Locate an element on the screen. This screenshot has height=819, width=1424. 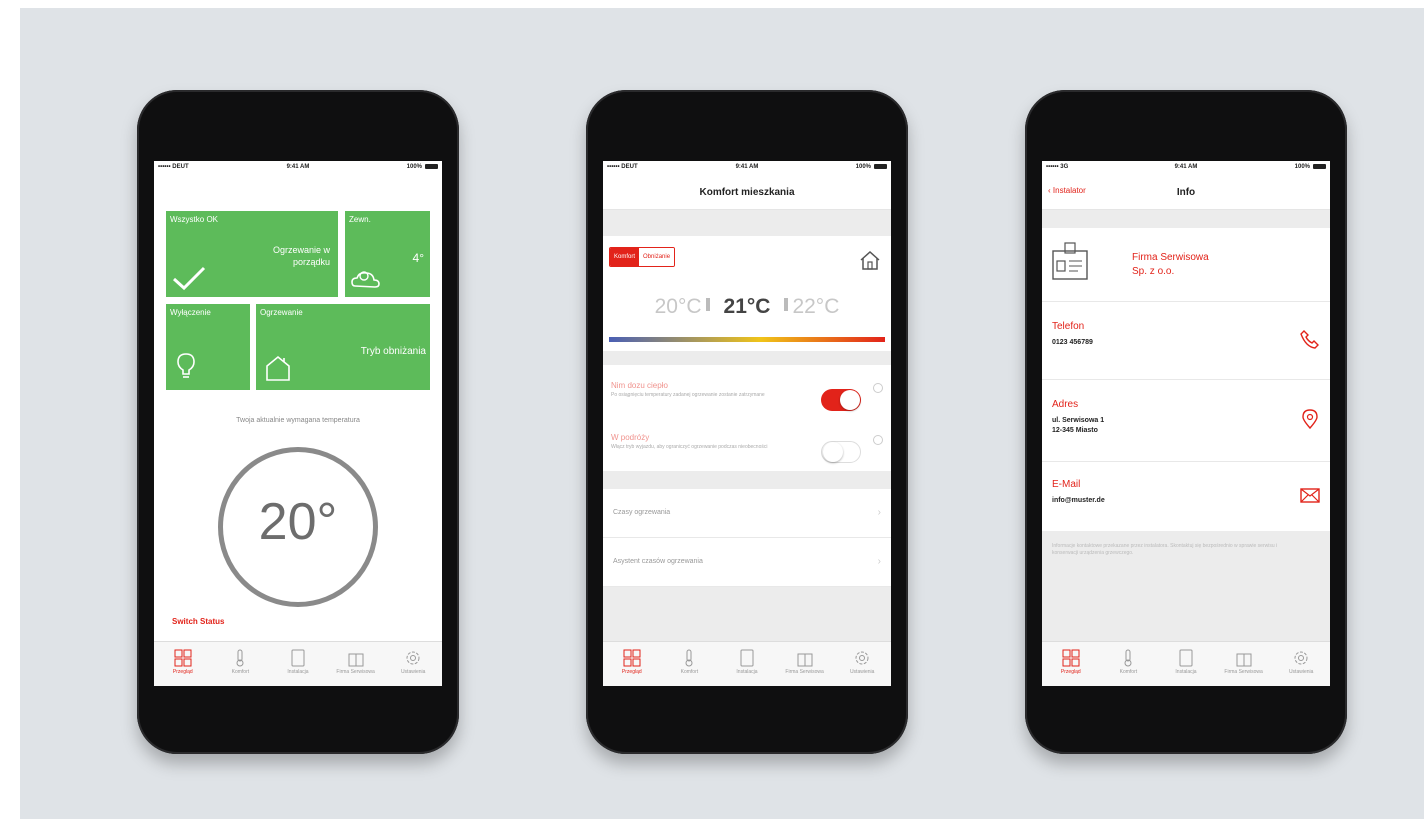
row-label: Asystent czasów ogrzewania is located at coordinates (658, 561).